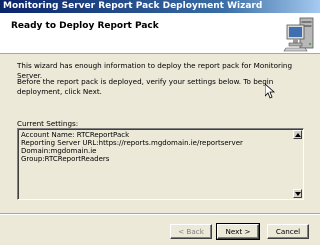 Image resolution: width=320 pixels, height=245 pixels. I want to click on arrow-up-icon, so click(298, 135).